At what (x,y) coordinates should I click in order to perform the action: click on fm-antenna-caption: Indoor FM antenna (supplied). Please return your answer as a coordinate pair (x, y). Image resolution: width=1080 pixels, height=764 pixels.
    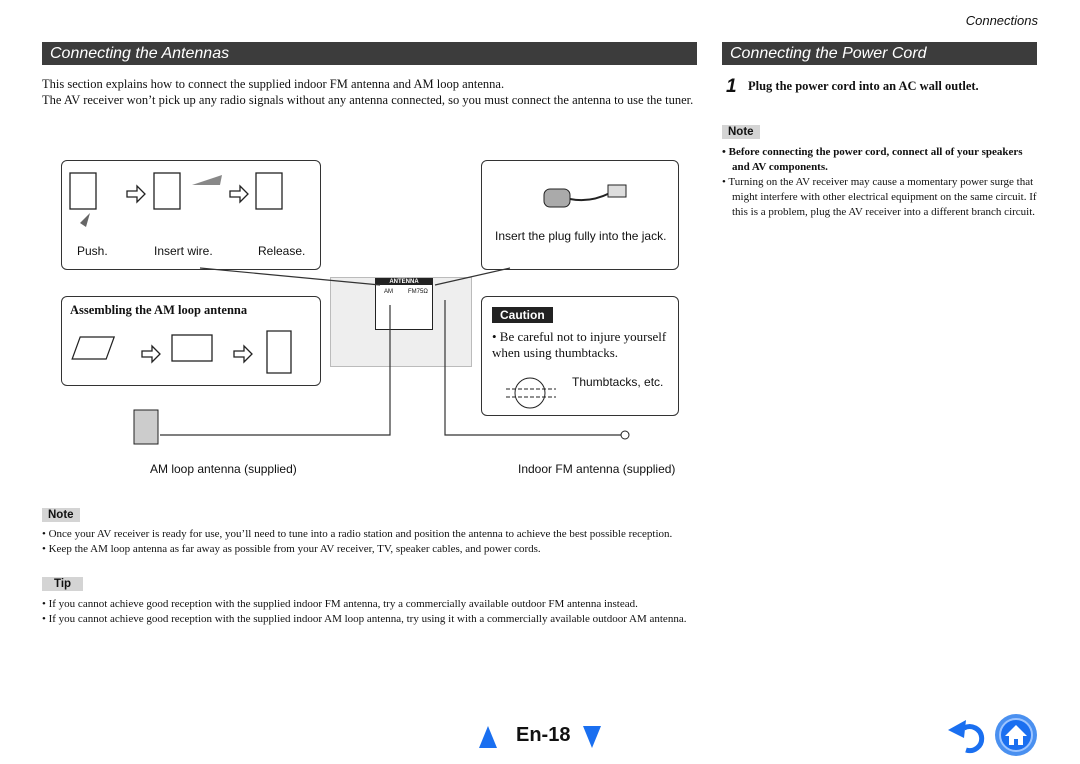
    Looking at the image, I should click on (597, 469).